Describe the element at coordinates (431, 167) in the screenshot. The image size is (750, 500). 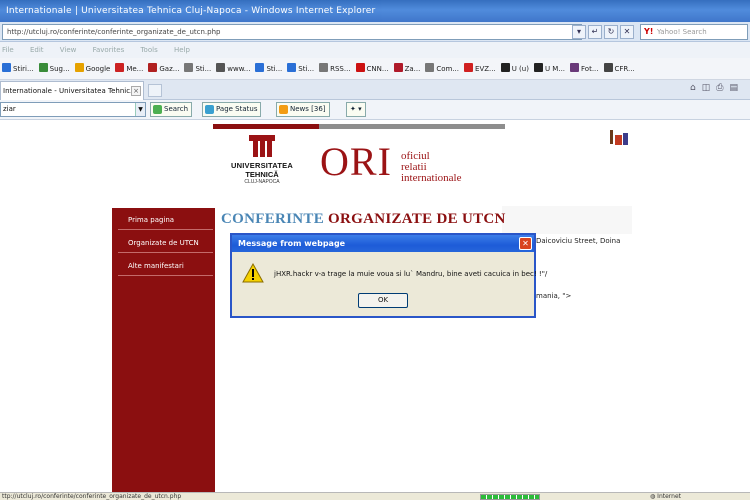
I see `ori-full-name: oficiul relatii internationale` at that location.